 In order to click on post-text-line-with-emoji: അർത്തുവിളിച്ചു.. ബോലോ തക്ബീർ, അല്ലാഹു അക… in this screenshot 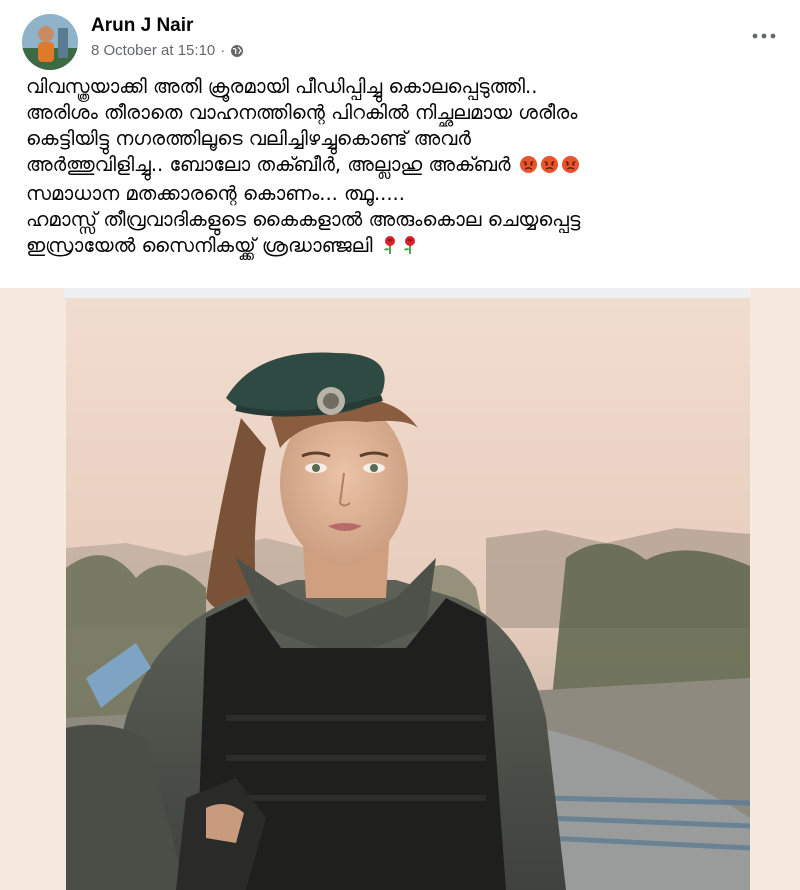, I will do `click(411, 166)`.